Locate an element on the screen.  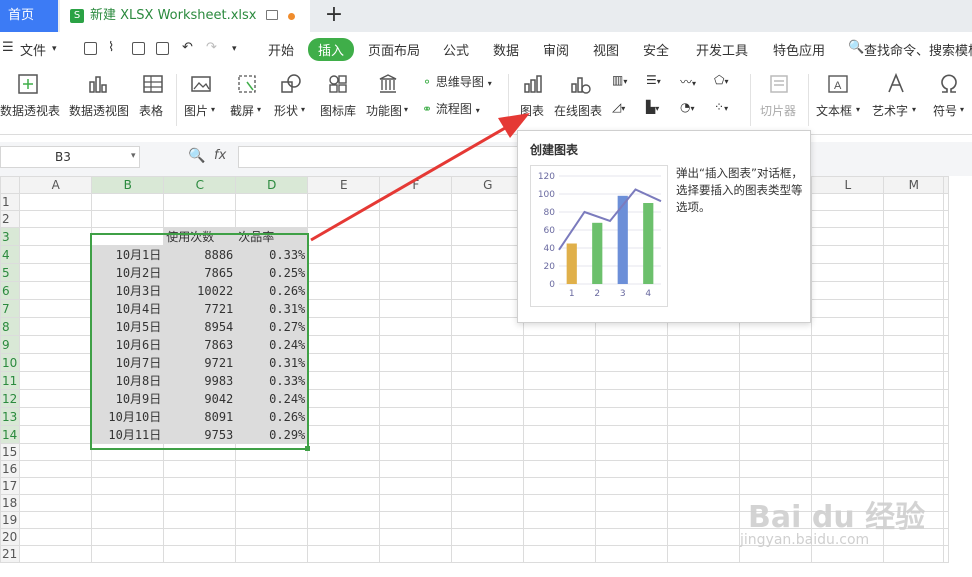
column-header-L: L is located at coordinates (848, 185).